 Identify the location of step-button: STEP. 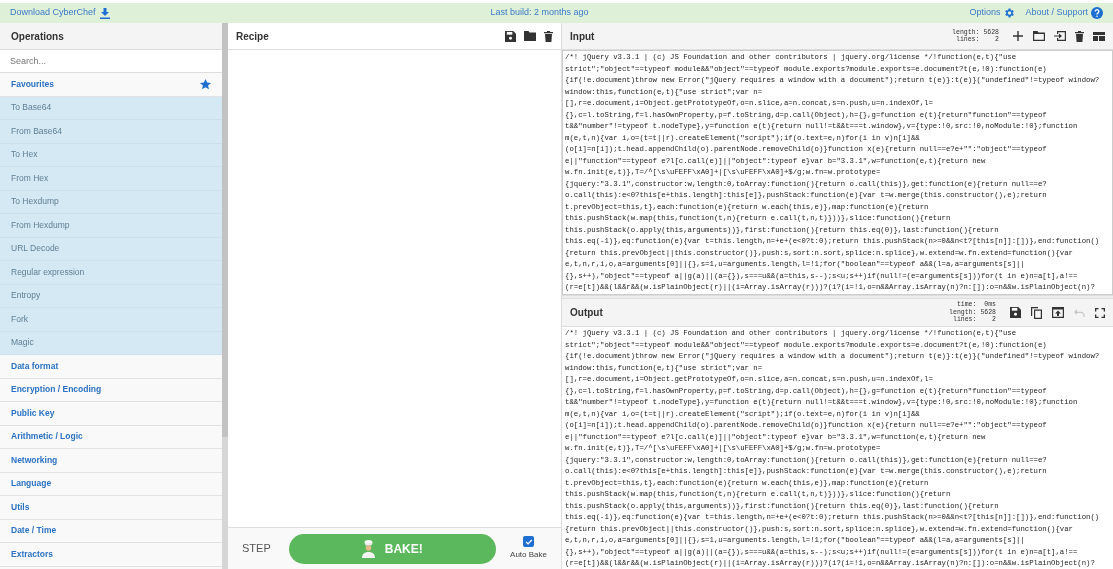
(256, 548).